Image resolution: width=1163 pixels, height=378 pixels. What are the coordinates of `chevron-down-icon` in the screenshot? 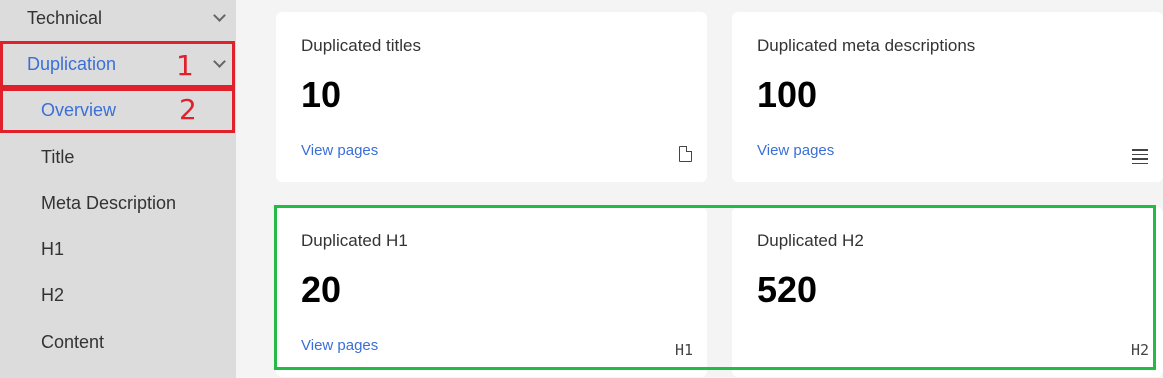 It's located at (219, 15).